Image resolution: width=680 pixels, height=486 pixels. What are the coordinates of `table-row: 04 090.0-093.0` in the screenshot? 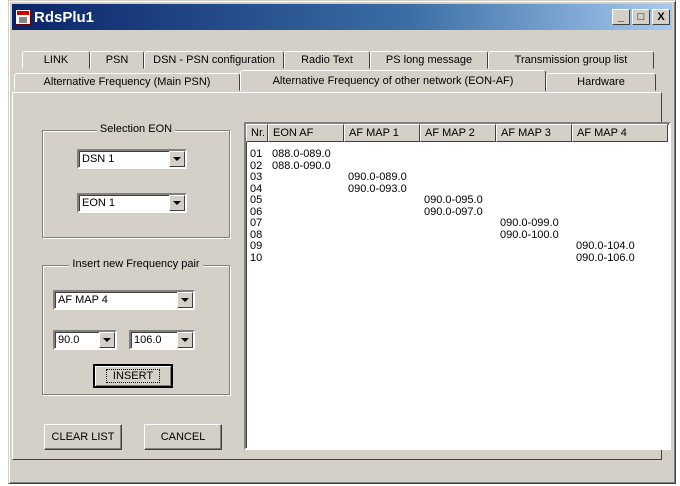 It's located at (457, 190).